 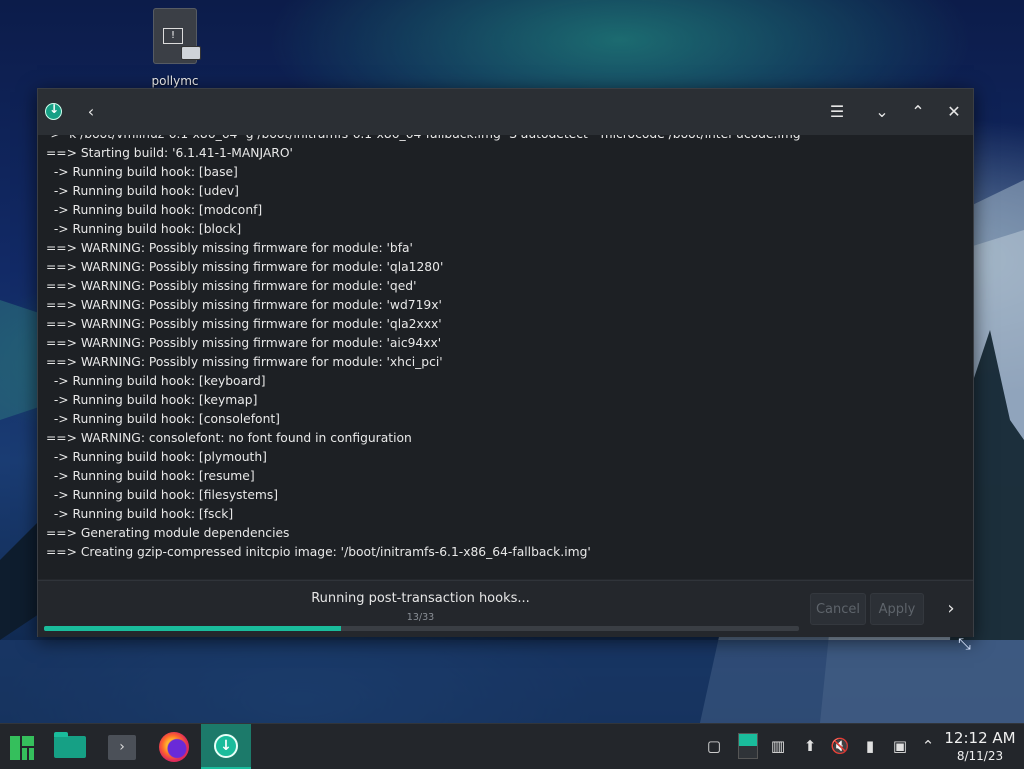 What do you see at coordinates (140, 514) in the screenshot?
I see `log-line: -> Running build hook: [fsck]` at bounding box center [140, 514].